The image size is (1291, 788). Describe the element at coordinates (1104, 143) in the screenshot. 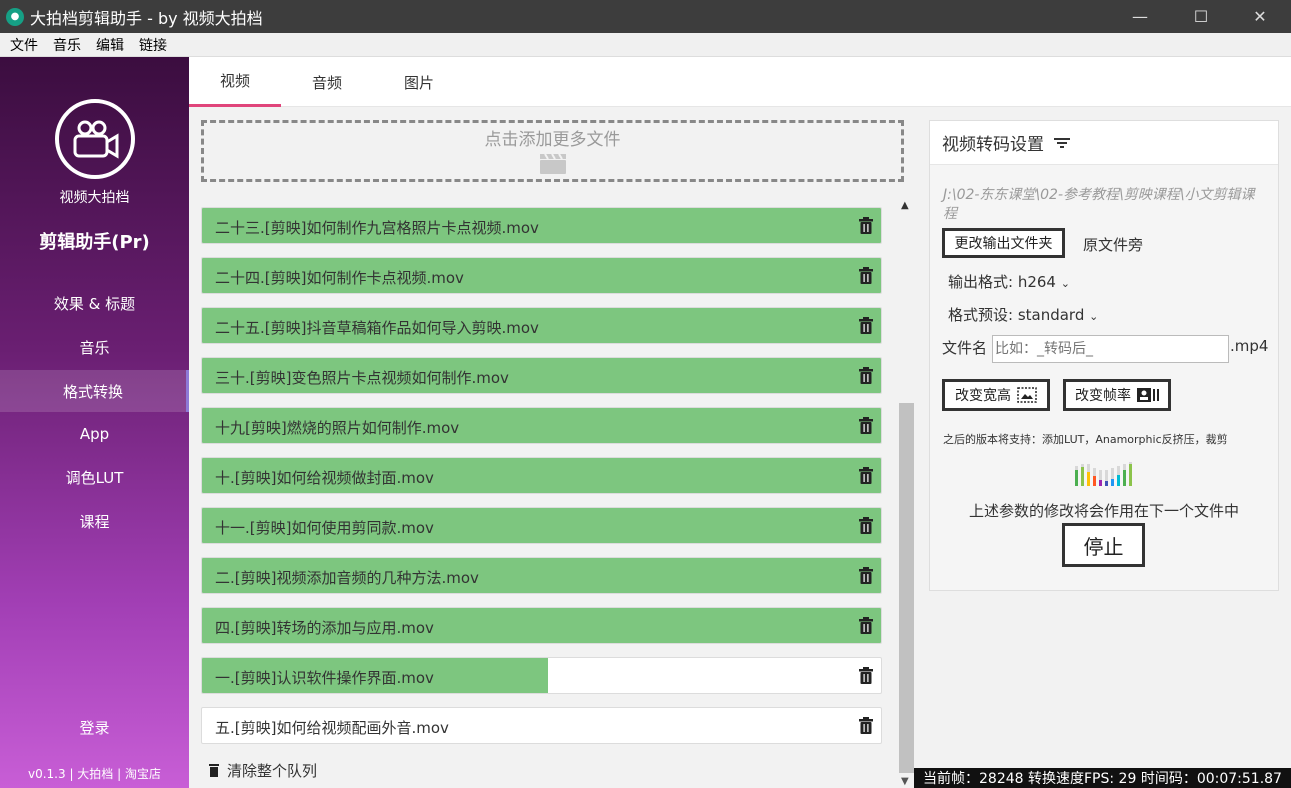

I see `panel-header: 视频转码设置` at that location.